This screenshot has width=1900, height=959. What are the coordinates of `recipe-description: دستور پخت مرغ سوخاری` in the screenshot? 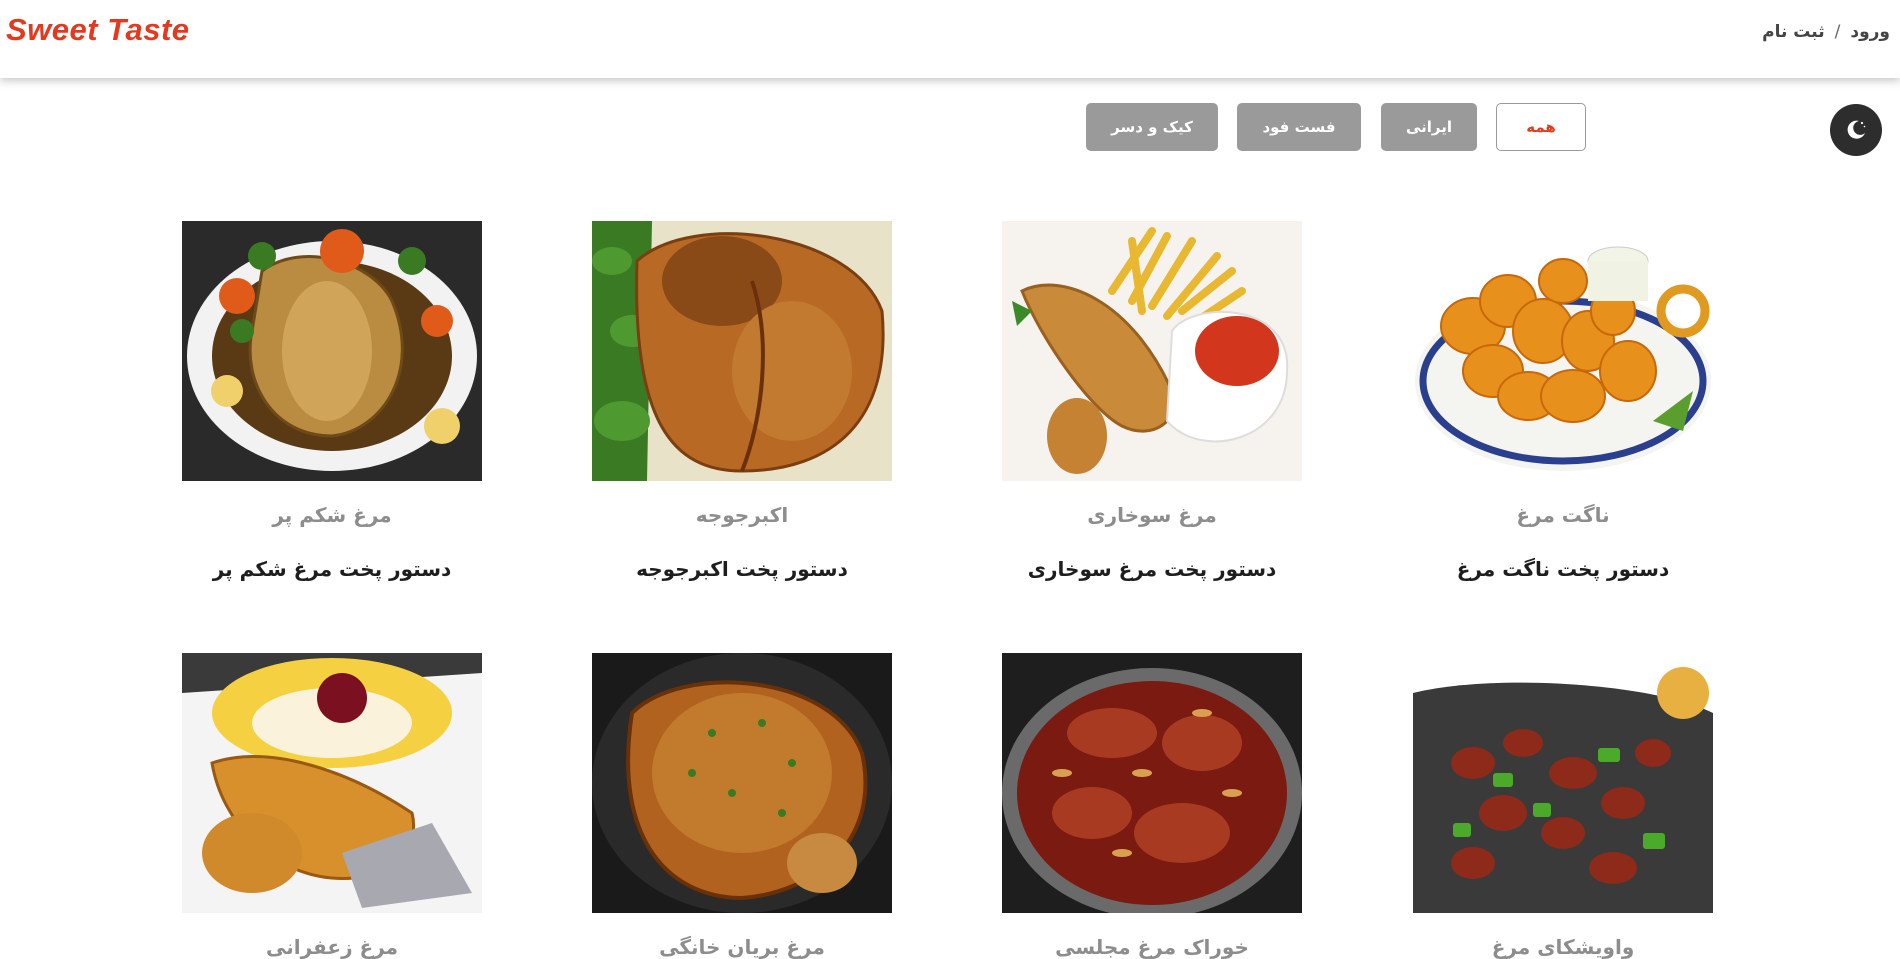 It's located at (1152, 569).